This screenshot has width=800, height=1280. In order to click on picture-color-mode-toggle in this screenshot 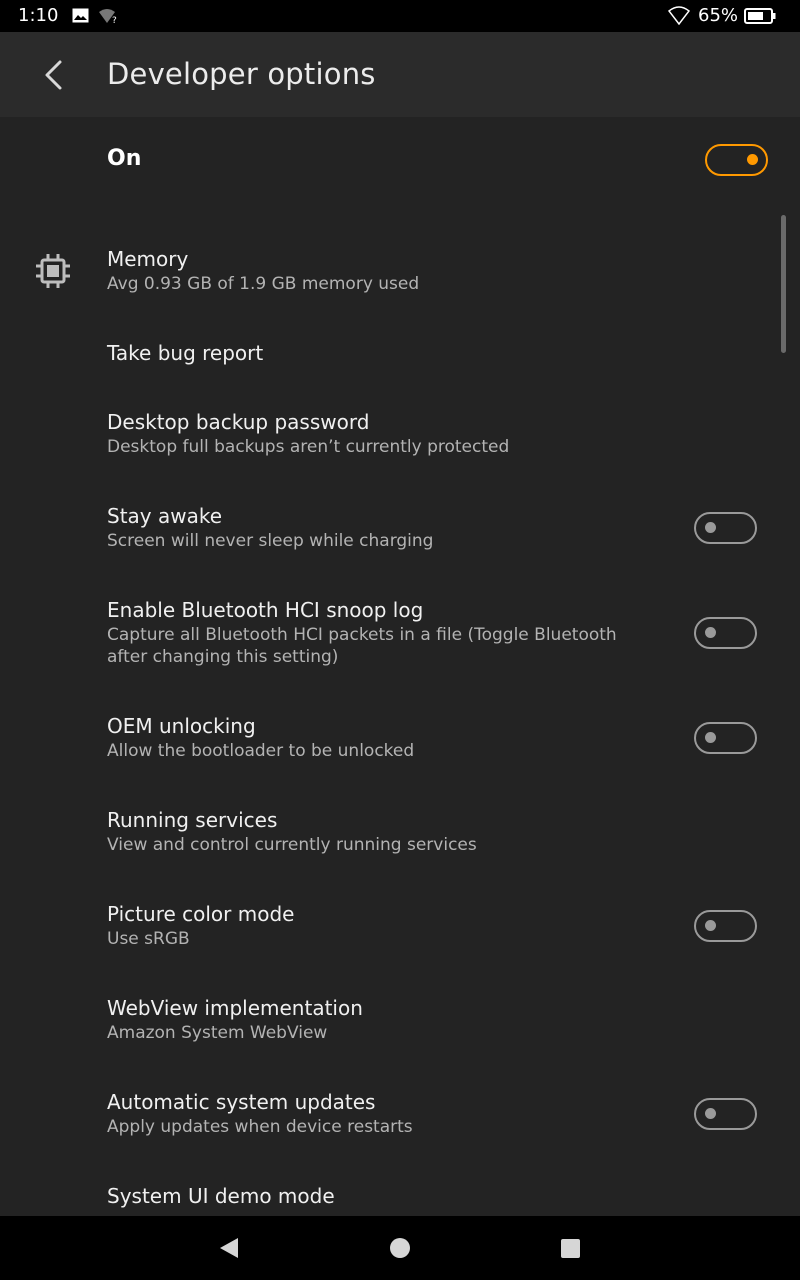, I will do `click(725, 926)`.